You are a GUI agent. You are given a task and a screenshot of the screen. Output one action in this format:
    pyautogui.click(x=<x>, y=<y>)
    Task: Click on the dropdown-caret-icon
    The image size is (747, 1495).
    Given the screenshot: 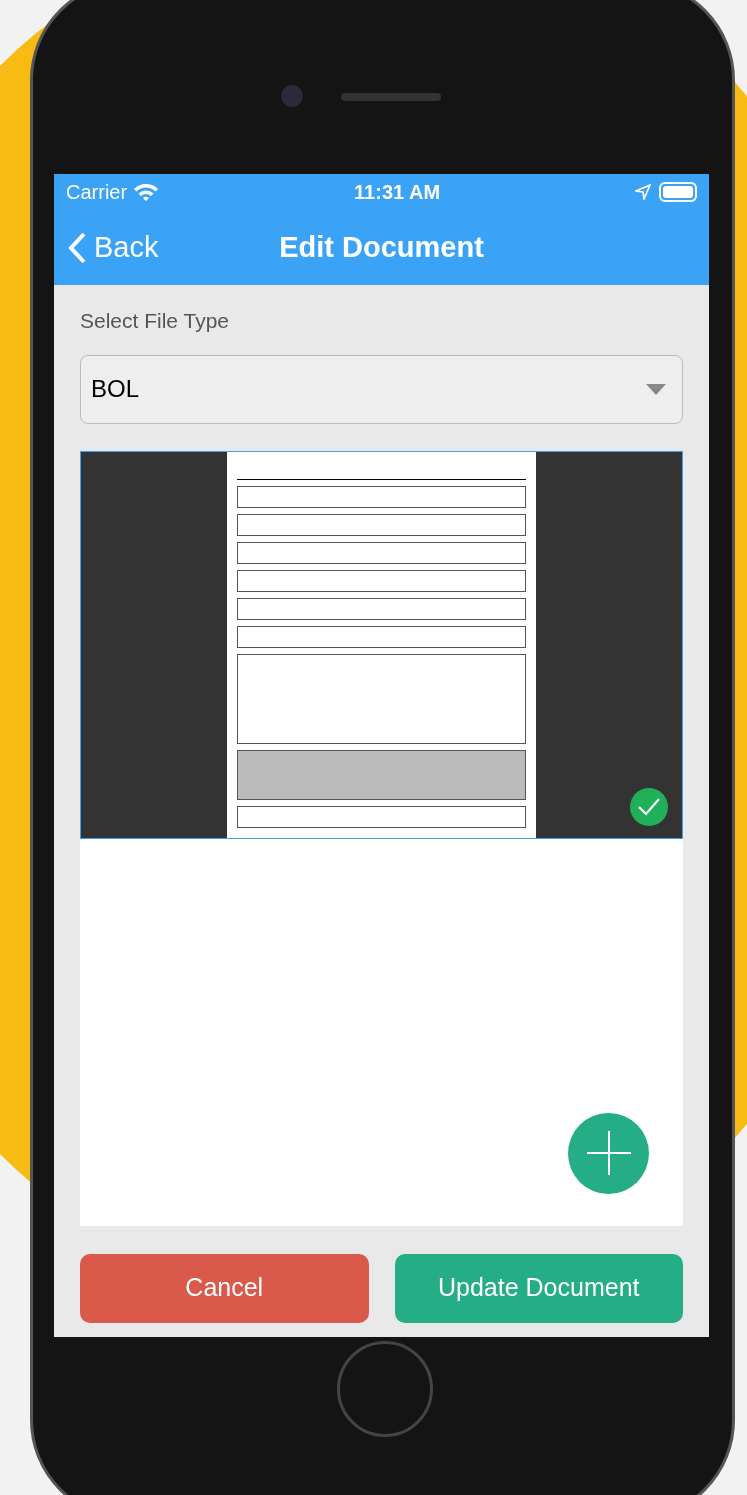 What is the action you would take?
    pyautogui.click(x=656, y=389)
    